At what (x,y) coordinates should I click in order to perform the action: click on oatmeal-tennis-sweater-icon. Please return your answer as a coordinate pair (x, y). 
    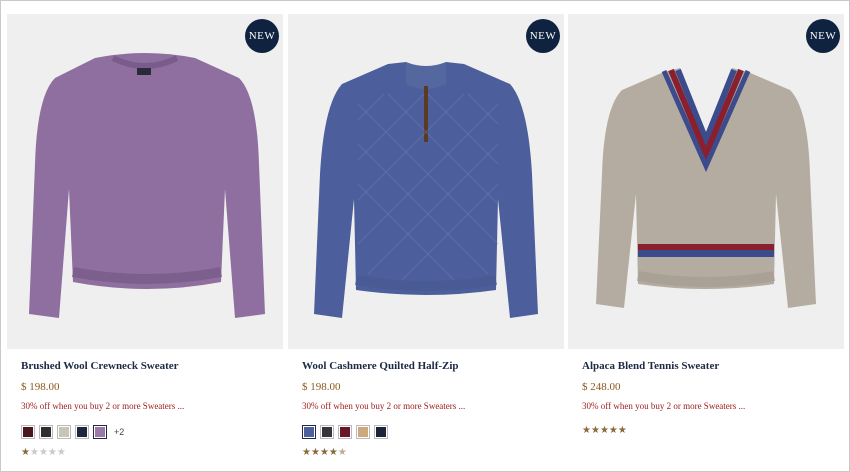
    Looking at the image, I should click on (706, 188).